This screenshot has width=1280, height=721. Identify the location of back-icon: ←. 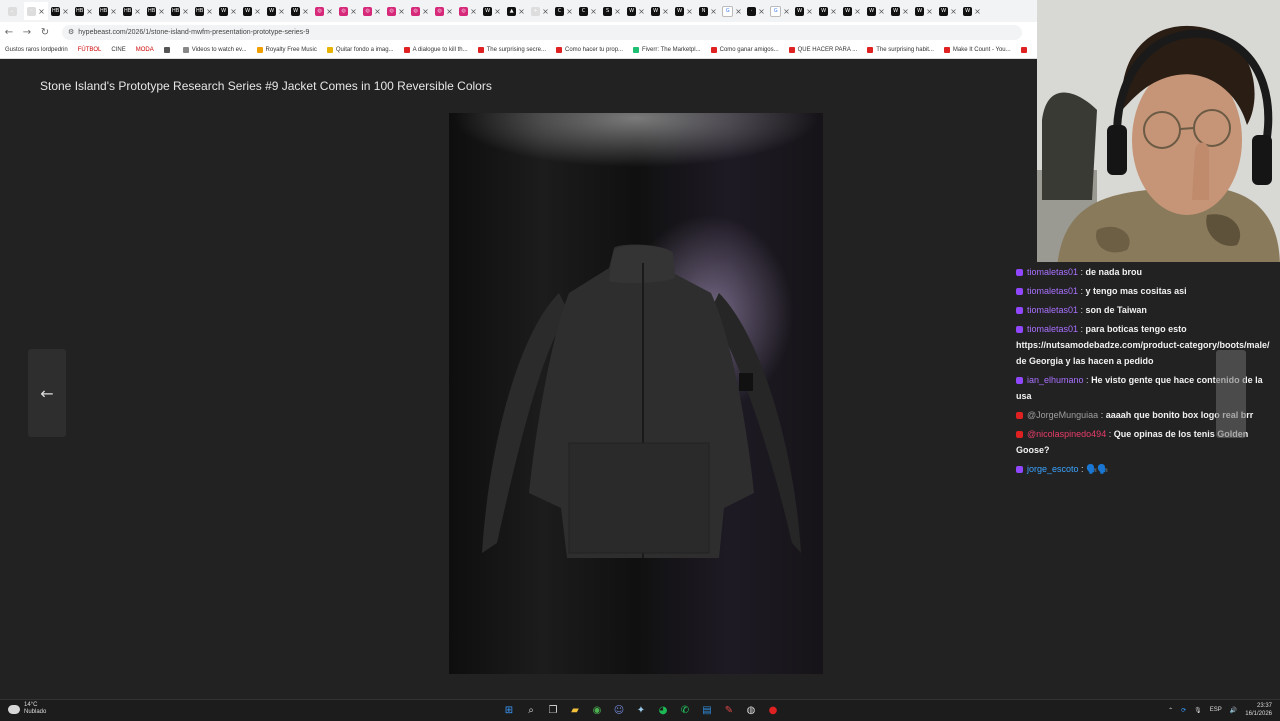
(9, 32).